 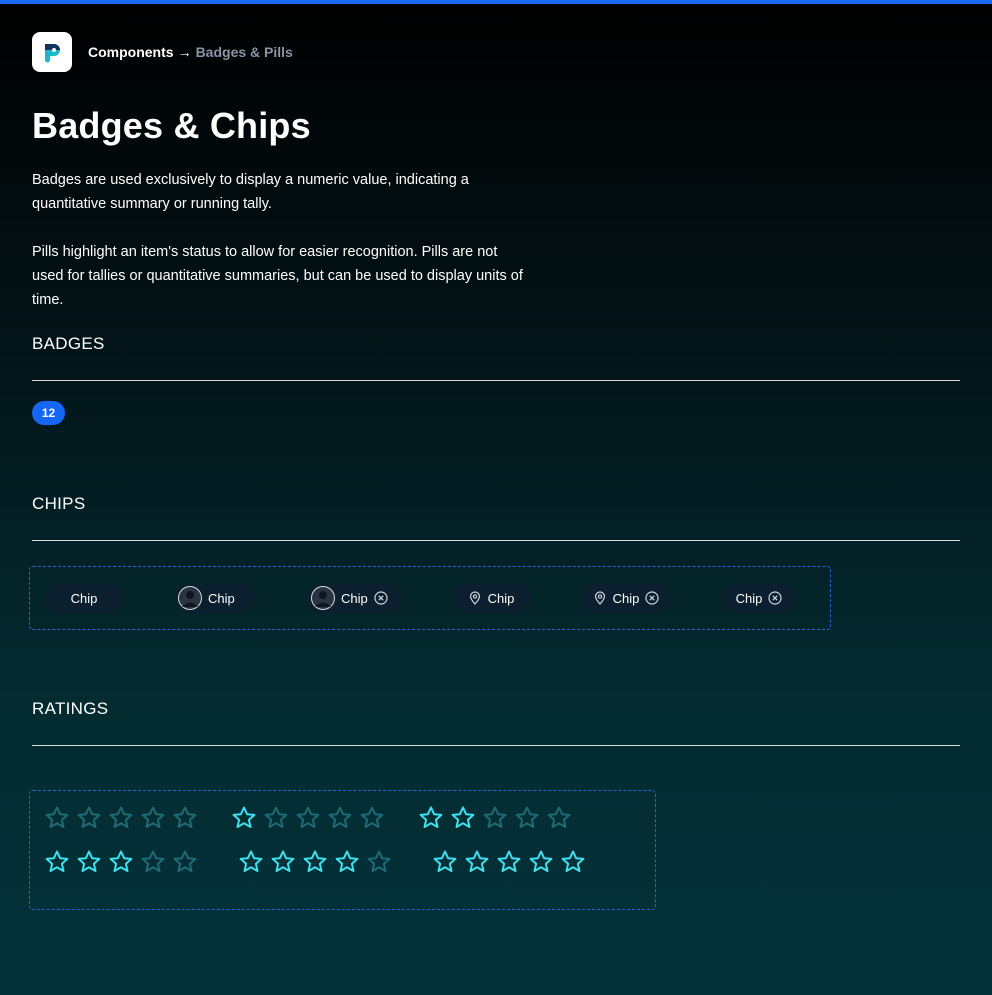 I want to click on rating-1-star, so click(x=308, y=818).